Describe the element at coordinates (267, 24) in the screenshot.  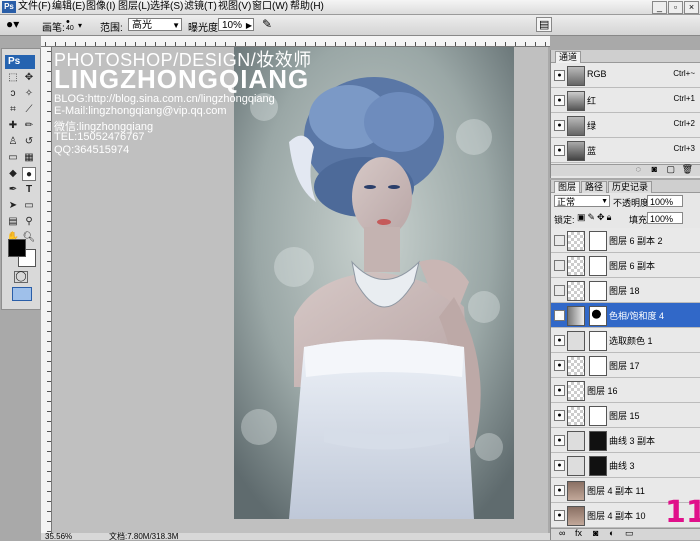
I see `airbrush-icon: ✎` at that location.